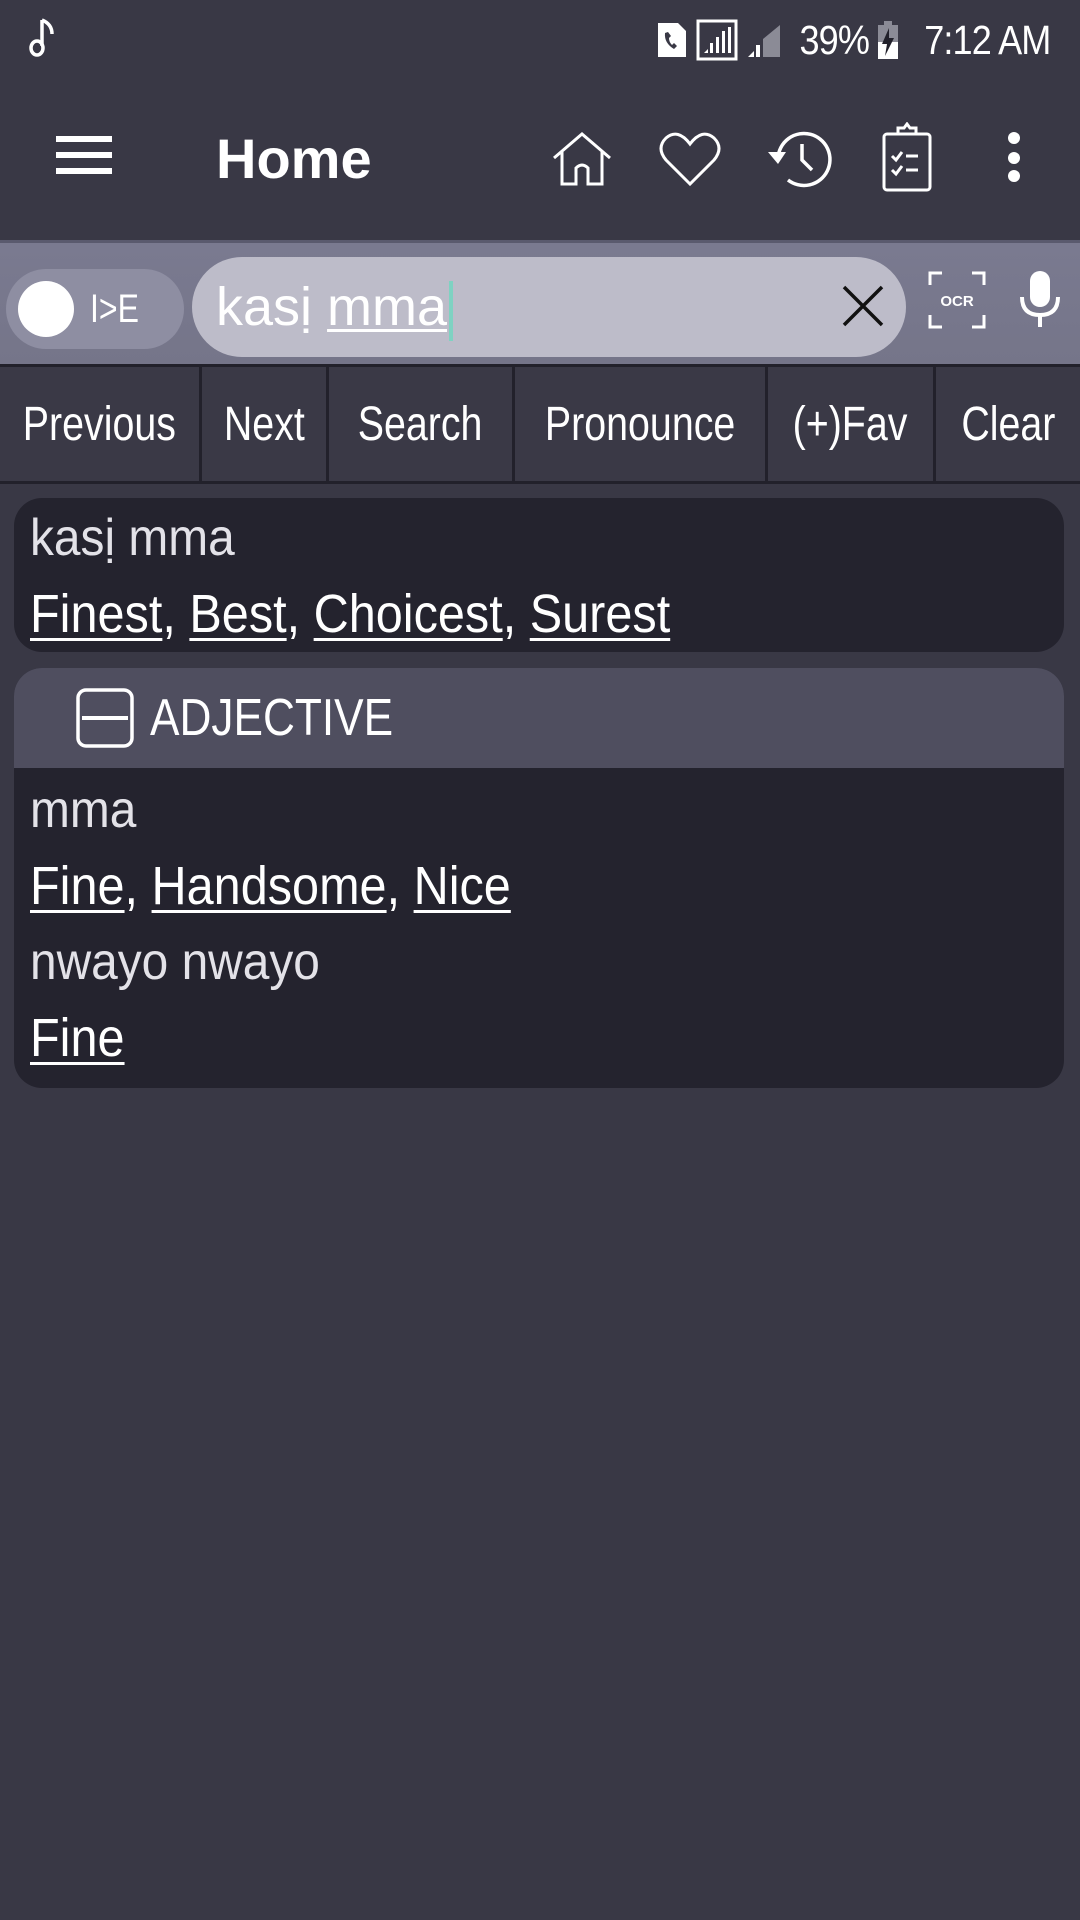  What do you see at coordinates (294, 158) in the screenshot?
I see `page-title: Home` at bounding box center [294, 158].